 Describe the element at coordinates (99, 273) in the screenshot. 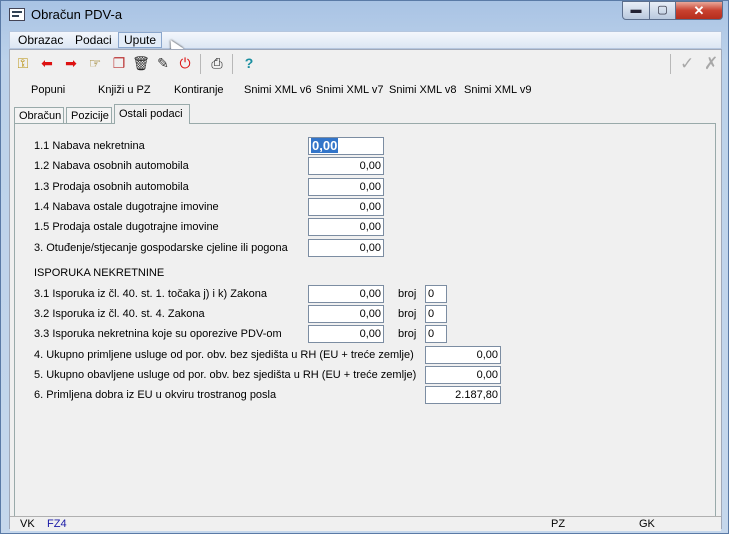

I see `section-isporuka-nekretnine: ISPORUKA NEKRETNINE` at that location.